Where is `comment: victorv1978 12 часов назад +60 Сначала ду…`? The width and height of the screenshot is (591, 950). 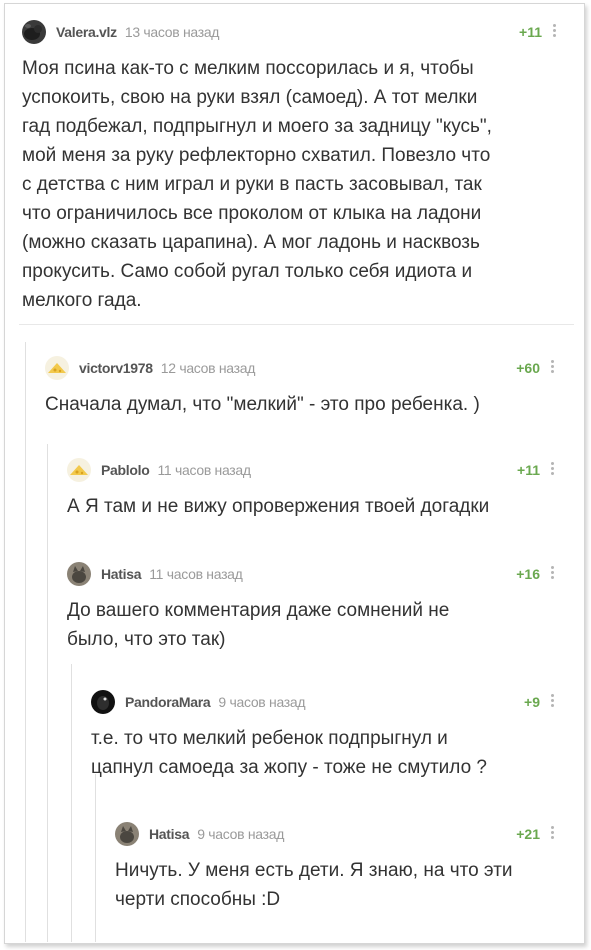 comment: victorv1978 12 часов назад +60 Сначала ду… is located at coordinates (302, 385).